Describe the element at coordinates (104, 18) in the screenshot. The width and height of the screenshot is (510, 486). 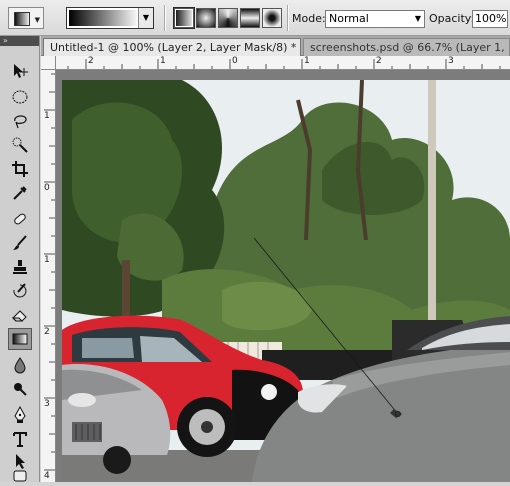
I see `gradient-preview` at that location.